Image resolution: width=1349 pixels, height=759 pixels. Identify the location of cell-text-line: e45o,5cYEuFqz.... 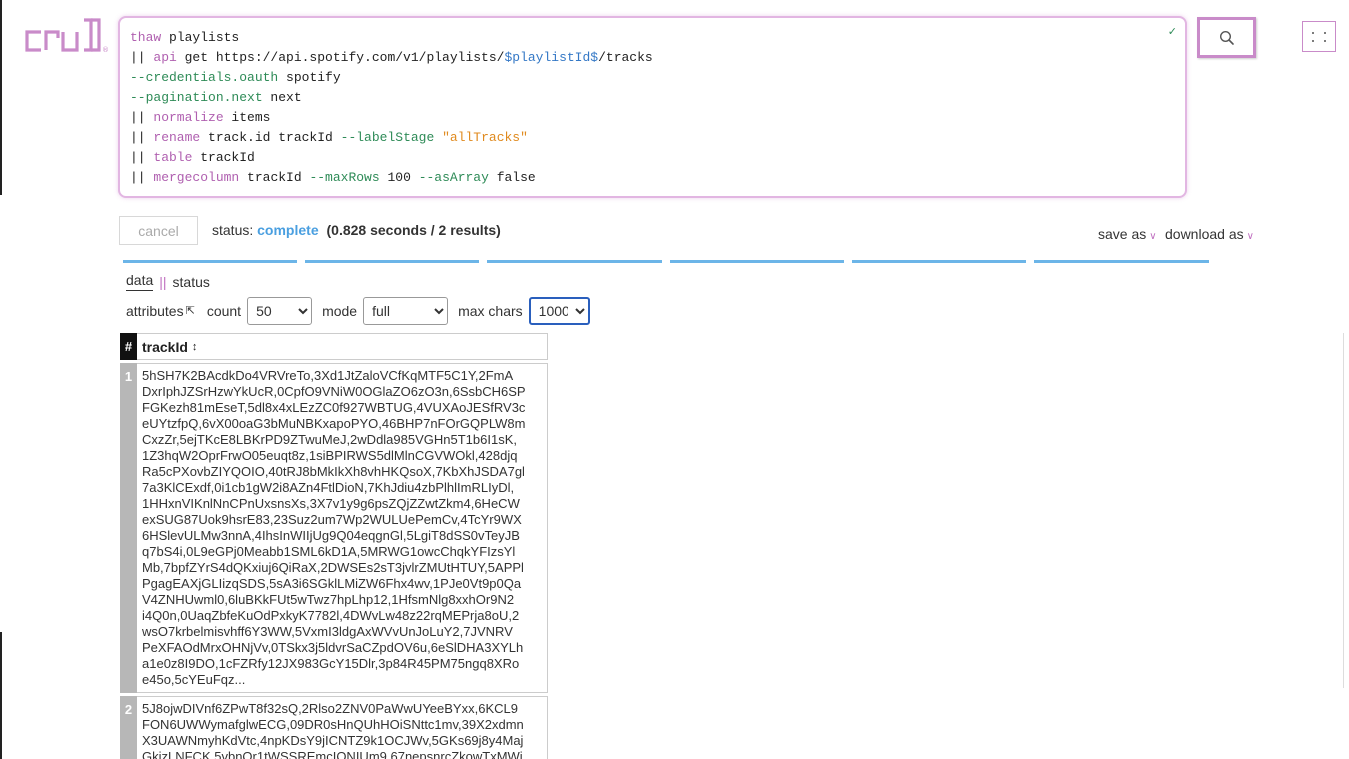
(194, 679).